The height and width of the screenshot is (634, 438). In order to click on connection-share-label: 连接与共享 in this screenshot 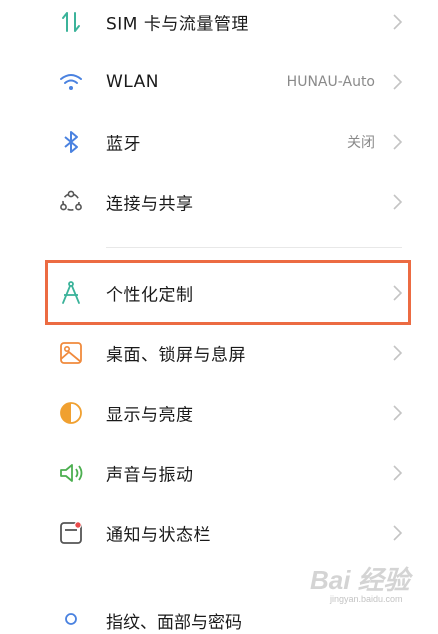, I will do `click(150, 204)`.